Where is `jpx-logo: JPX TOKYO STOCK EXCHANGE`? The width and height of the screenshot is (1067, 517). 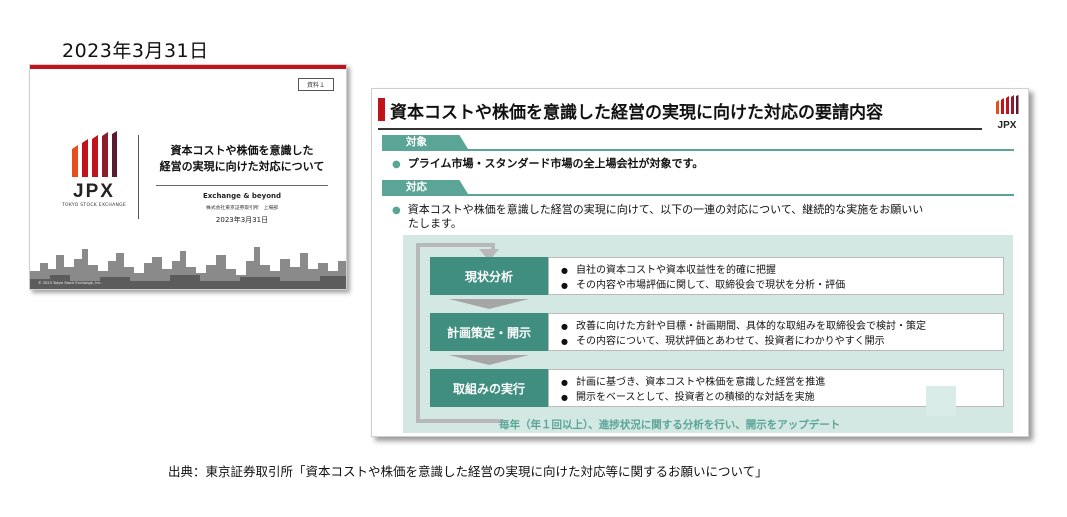 jpx-logo: JPX TOKYO STOCK EXCHANGE is located at coordinates (94, 169).